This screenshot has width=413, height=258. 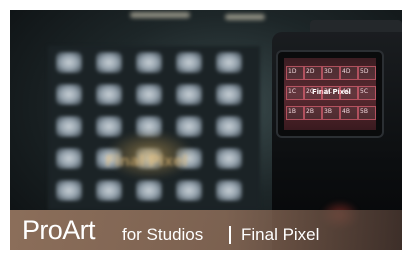 What do you see at coordinates (292, 111) in the screenshot?
I see `monitor-grid-label: 1B` at bounding box center [292, 111].